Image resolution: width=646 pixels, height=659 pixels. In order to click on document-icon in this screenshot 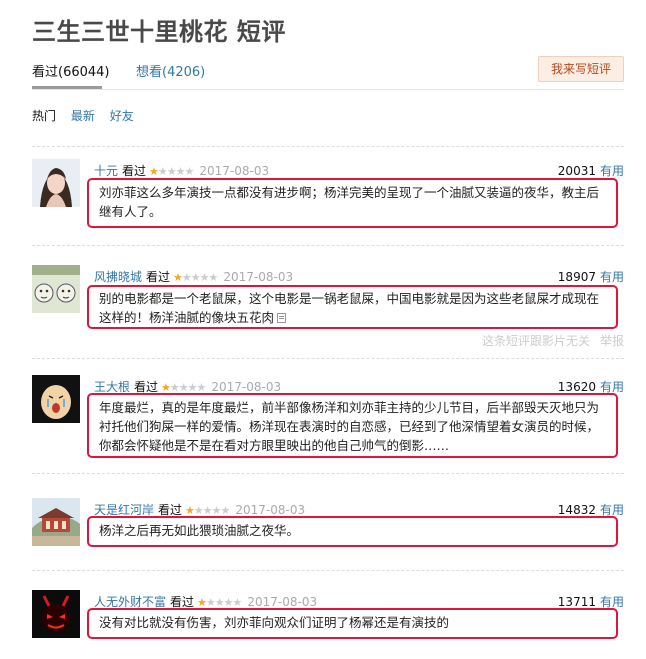, I will do `click(282, 318)`.